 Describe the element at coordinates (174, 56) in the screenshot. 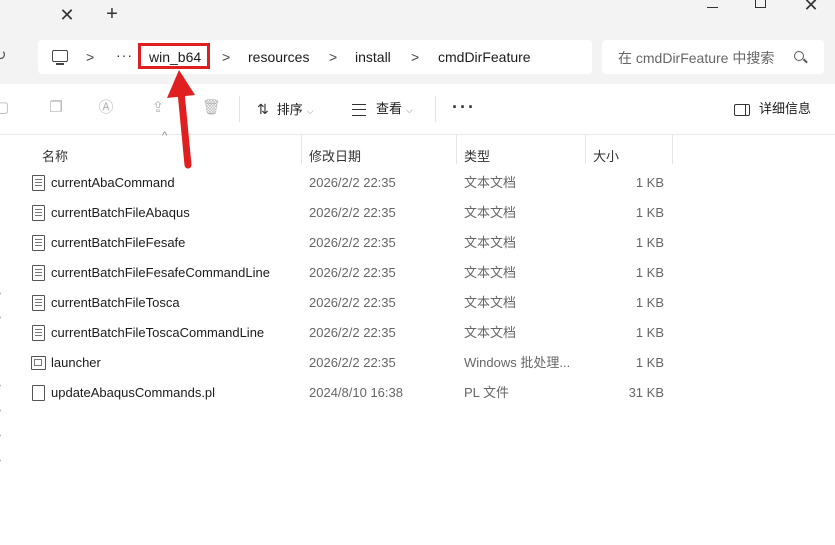

I see `highlight-box` at that location.